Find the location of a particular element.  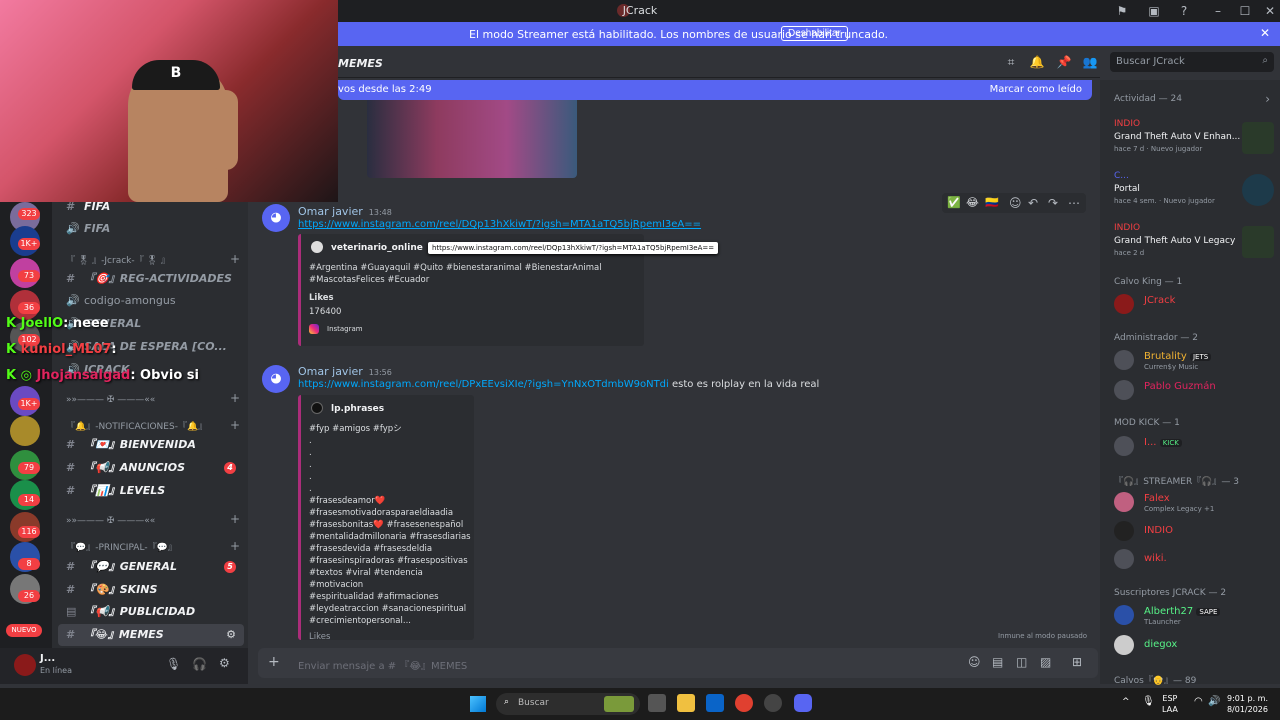

volume-icon: 🔊 is located at coordinates (1214, 701).